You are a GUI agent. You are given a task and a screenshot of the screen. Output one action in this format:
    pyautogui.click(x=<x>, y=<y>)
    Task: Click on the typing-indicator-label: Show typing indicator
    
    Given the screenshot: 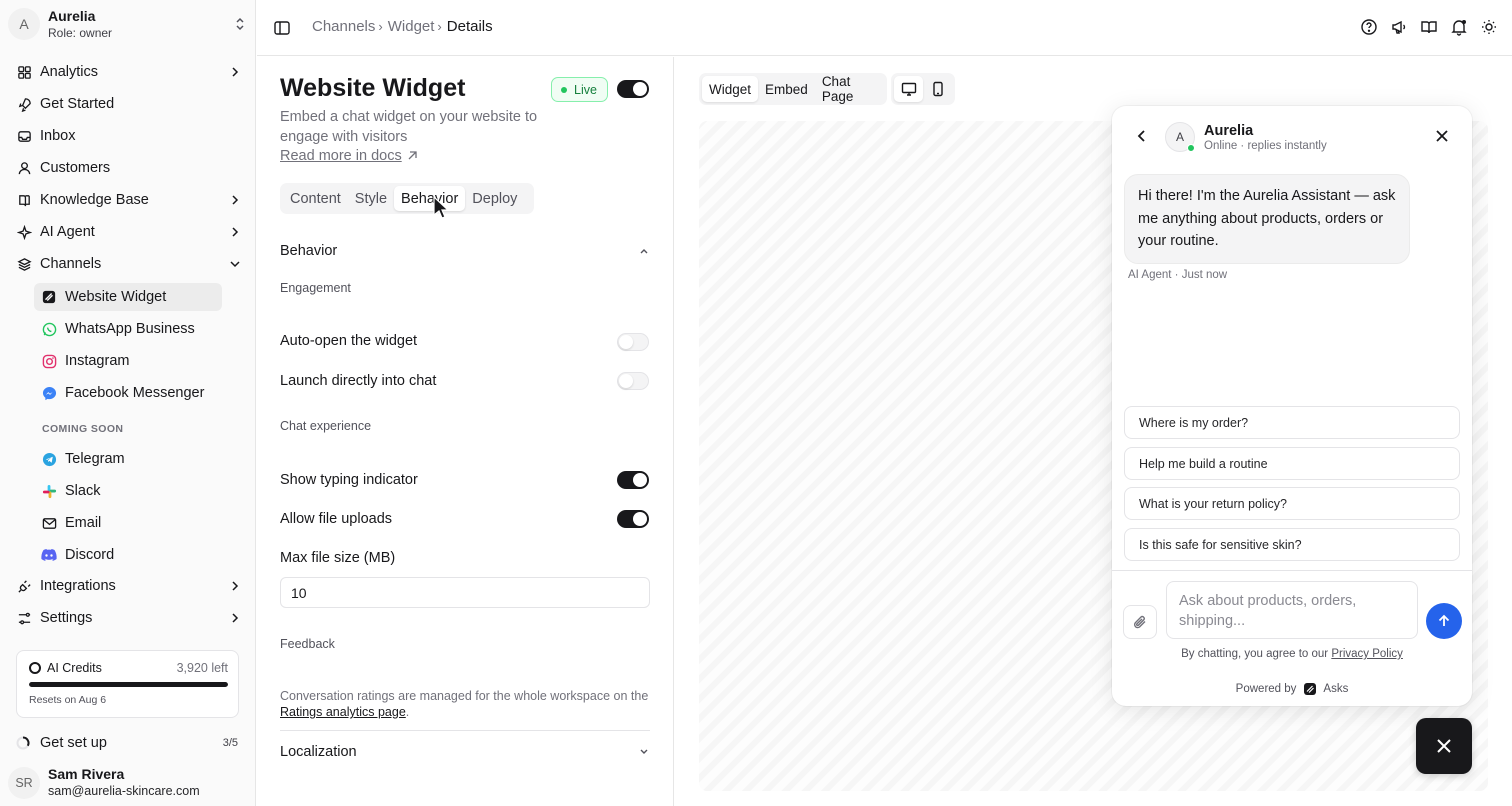 What is the action you would take?
    pyautogui.click(x=349, y=480)
    